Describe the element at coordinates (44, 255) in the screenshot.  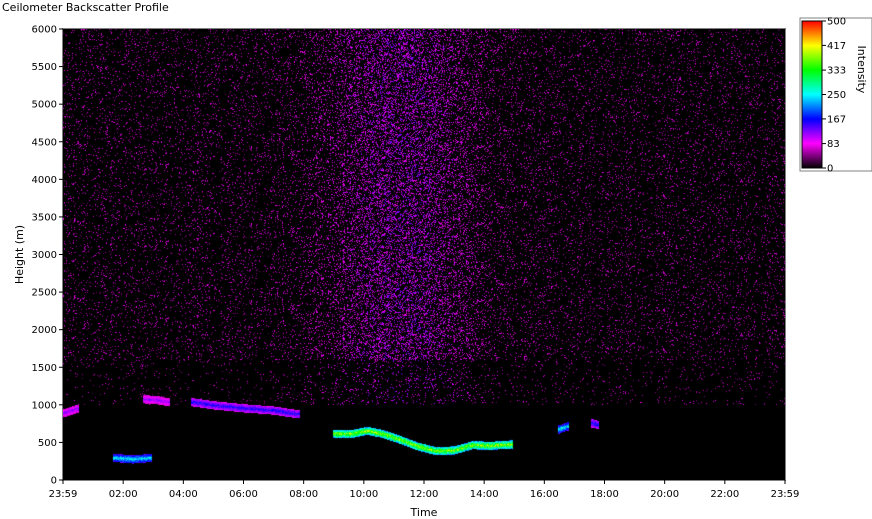
I see `y-tick-label: 3000` at that location.